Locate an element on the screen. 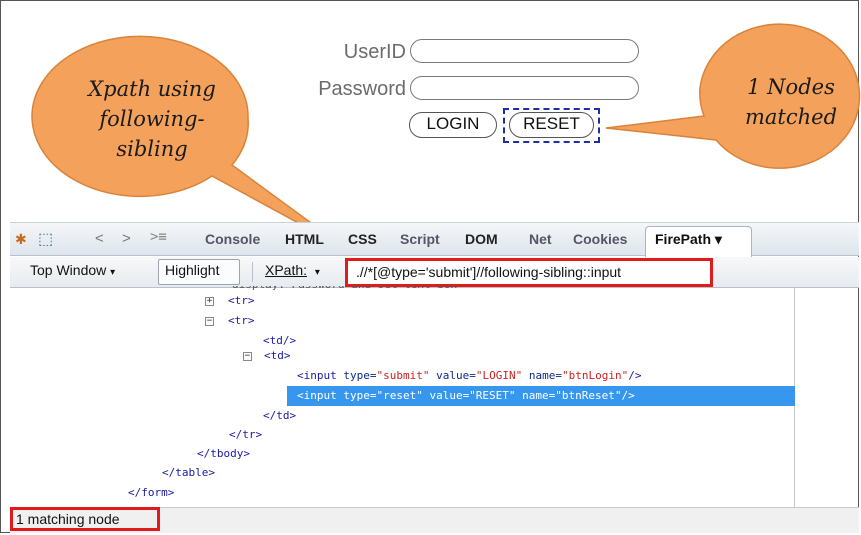 The image size is (861, 535). highlight-button: Highlight is located at coordinates (192, 270).